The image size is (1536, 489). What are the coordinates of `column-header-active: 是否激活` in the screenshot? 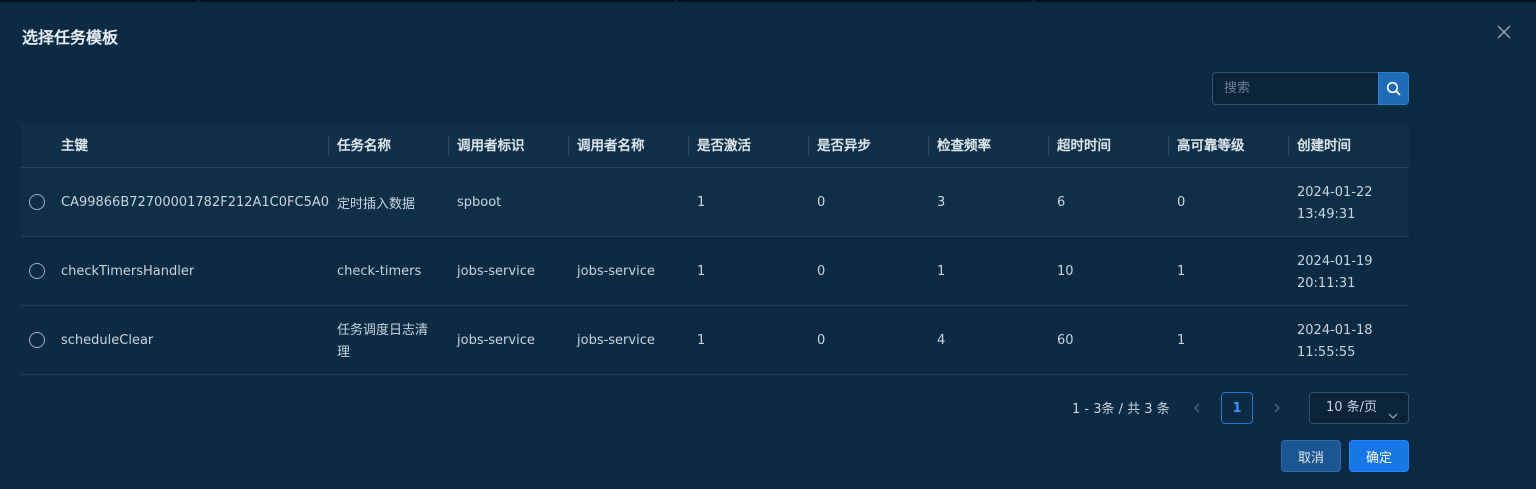 It's located at (724, 146).